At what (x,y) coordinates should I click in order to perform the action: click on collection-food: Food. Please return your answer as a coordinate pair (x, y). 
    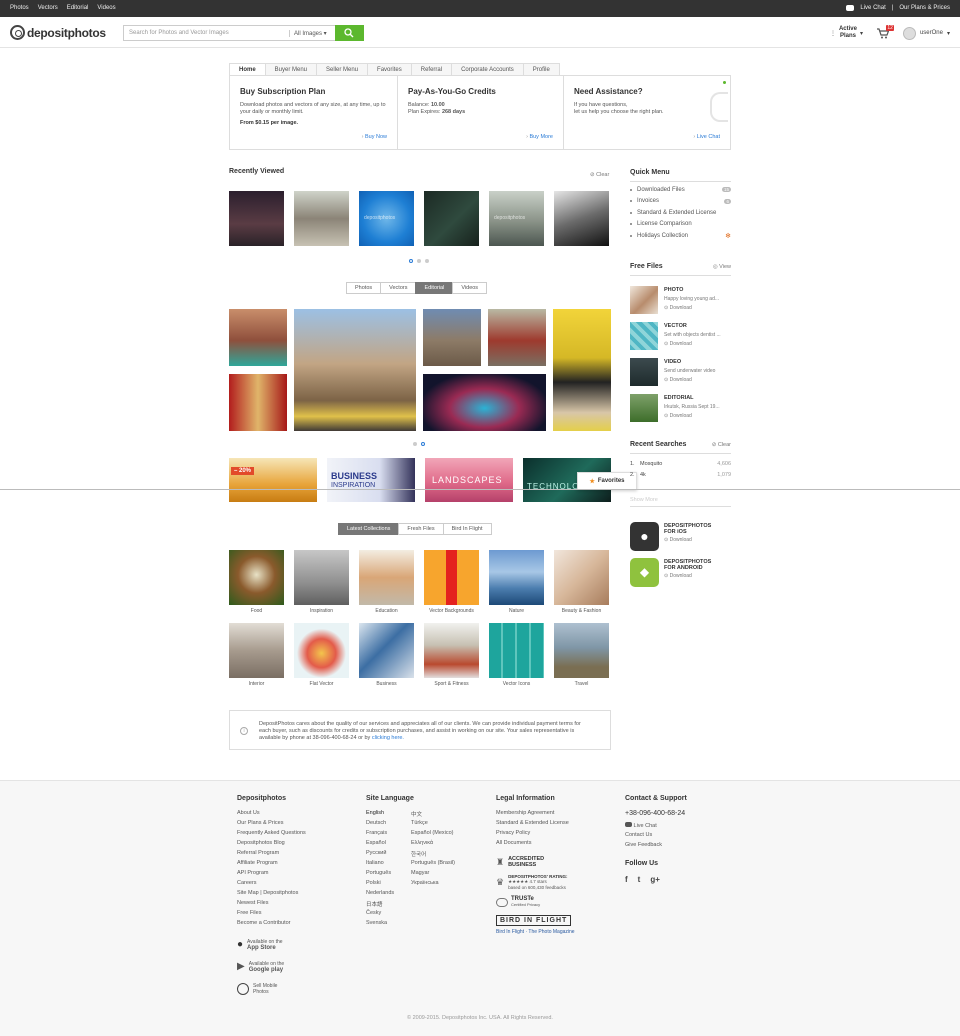
    Looking at the image, I should click on (256, 582).